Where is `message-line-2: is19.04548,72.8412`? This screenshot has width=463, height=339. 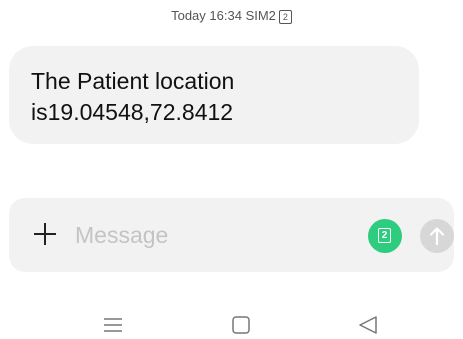
message-line-2: is19.04548,72.8412 is located at coordinates (132, 112).